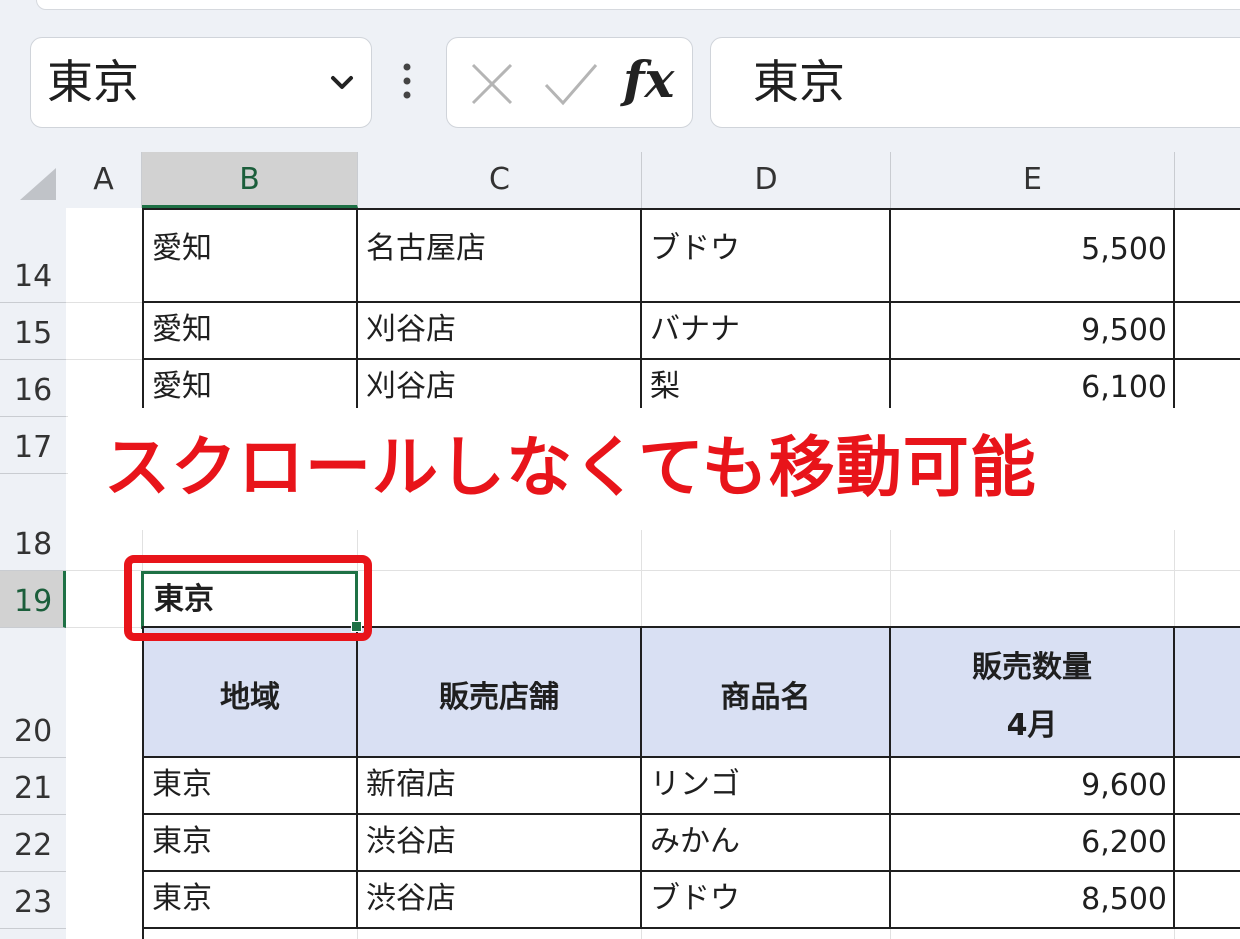  I want to click on row-header-18: 18, so click(33, 522).